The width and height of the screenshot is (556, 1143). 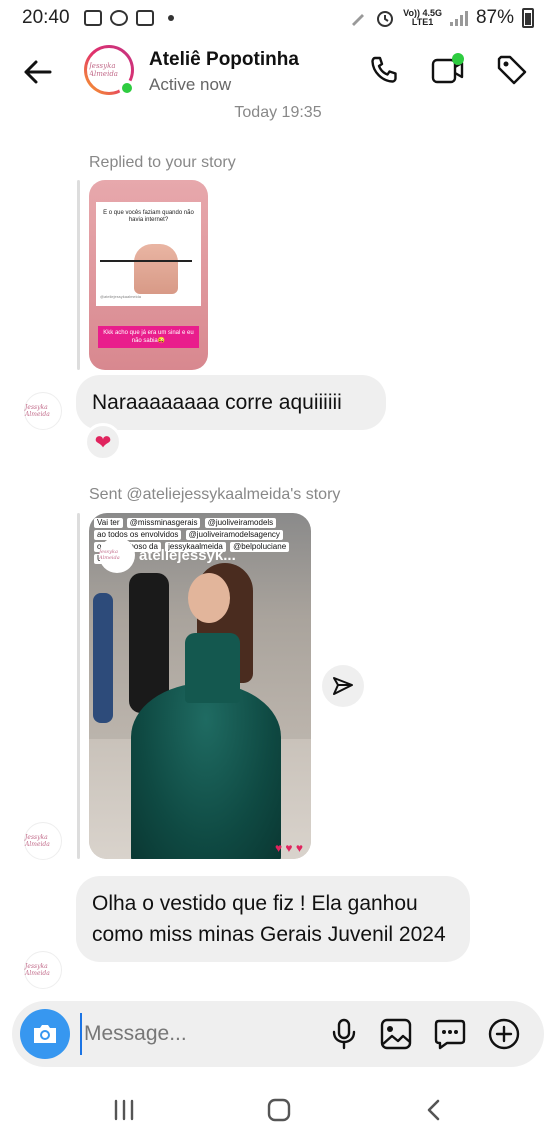 What do you see at coordinates (206, 771) in the screenshot?
I see `green-dress` at bounding box center [206, 771].